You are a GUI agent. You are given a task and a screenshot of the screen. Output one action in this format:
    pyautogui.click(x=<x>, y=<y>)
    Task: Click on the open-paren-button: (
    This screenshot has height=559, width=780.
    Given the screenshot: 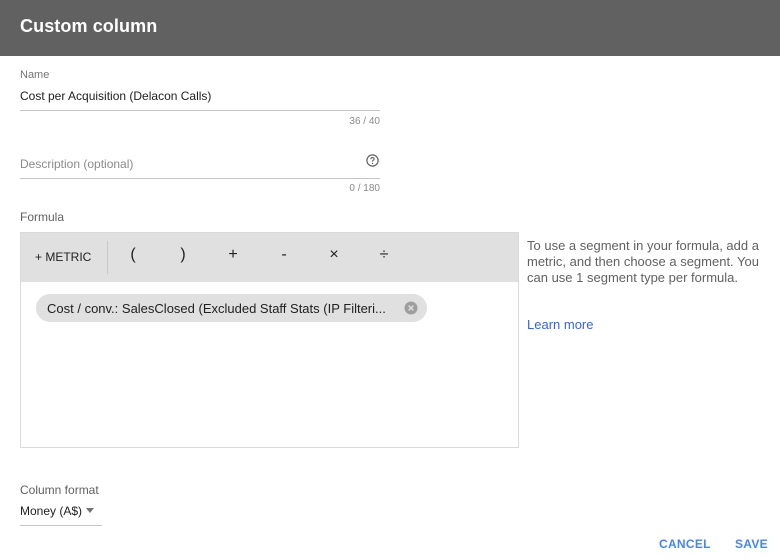 What is the action you would take?
    pyautogui.click(x=133, y=255)
    